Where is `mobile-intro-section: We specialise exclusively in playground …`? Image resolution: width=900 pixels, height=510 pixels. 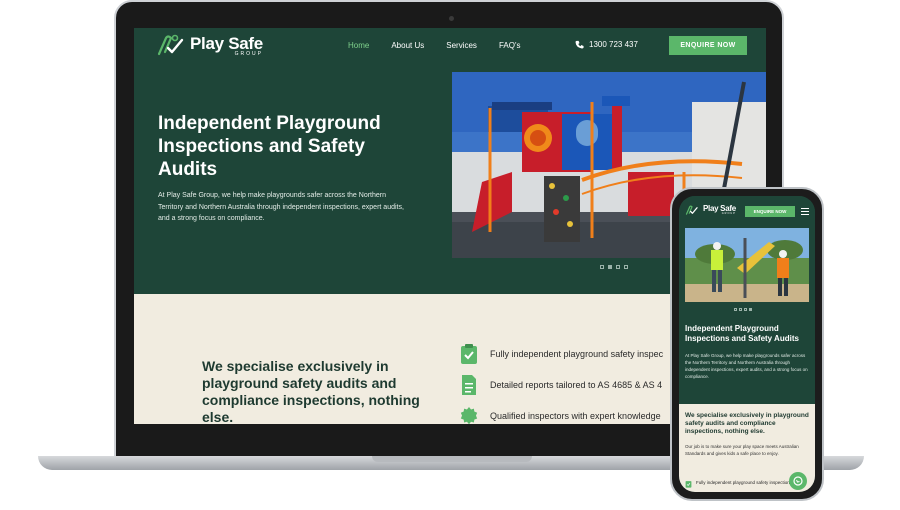
mobile-intro-section: We specialise exclusively in playground … is located at coordinates (747, 448).